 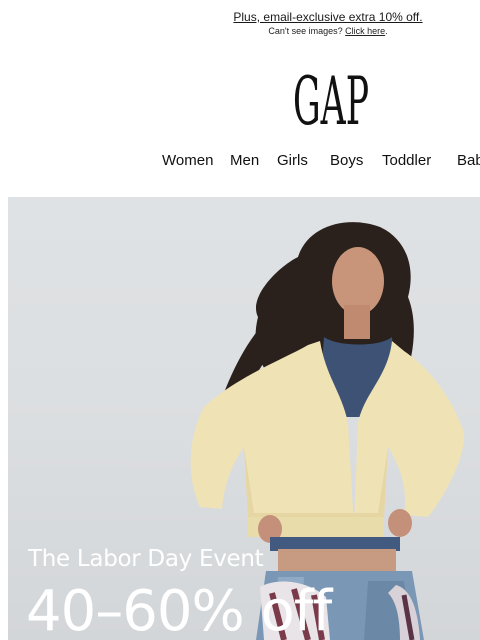 What do you see at coordinates (406, 160) in the screenshot?
I see `nav-item-toddler: Toddler` at bounding box center [406, 160].